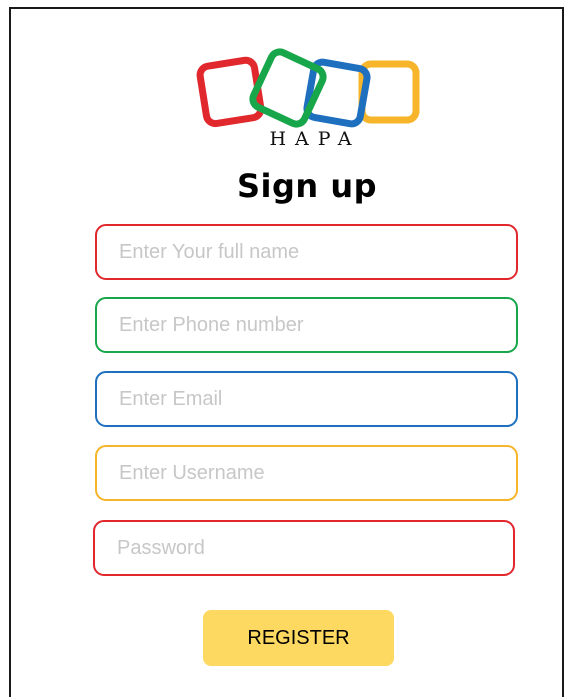 Image resolution: width=577 pixels, height=697 pixels. Describe the element at coordinates (307, 186) in the screenshot. I see `page-title: Sign up` at that location.